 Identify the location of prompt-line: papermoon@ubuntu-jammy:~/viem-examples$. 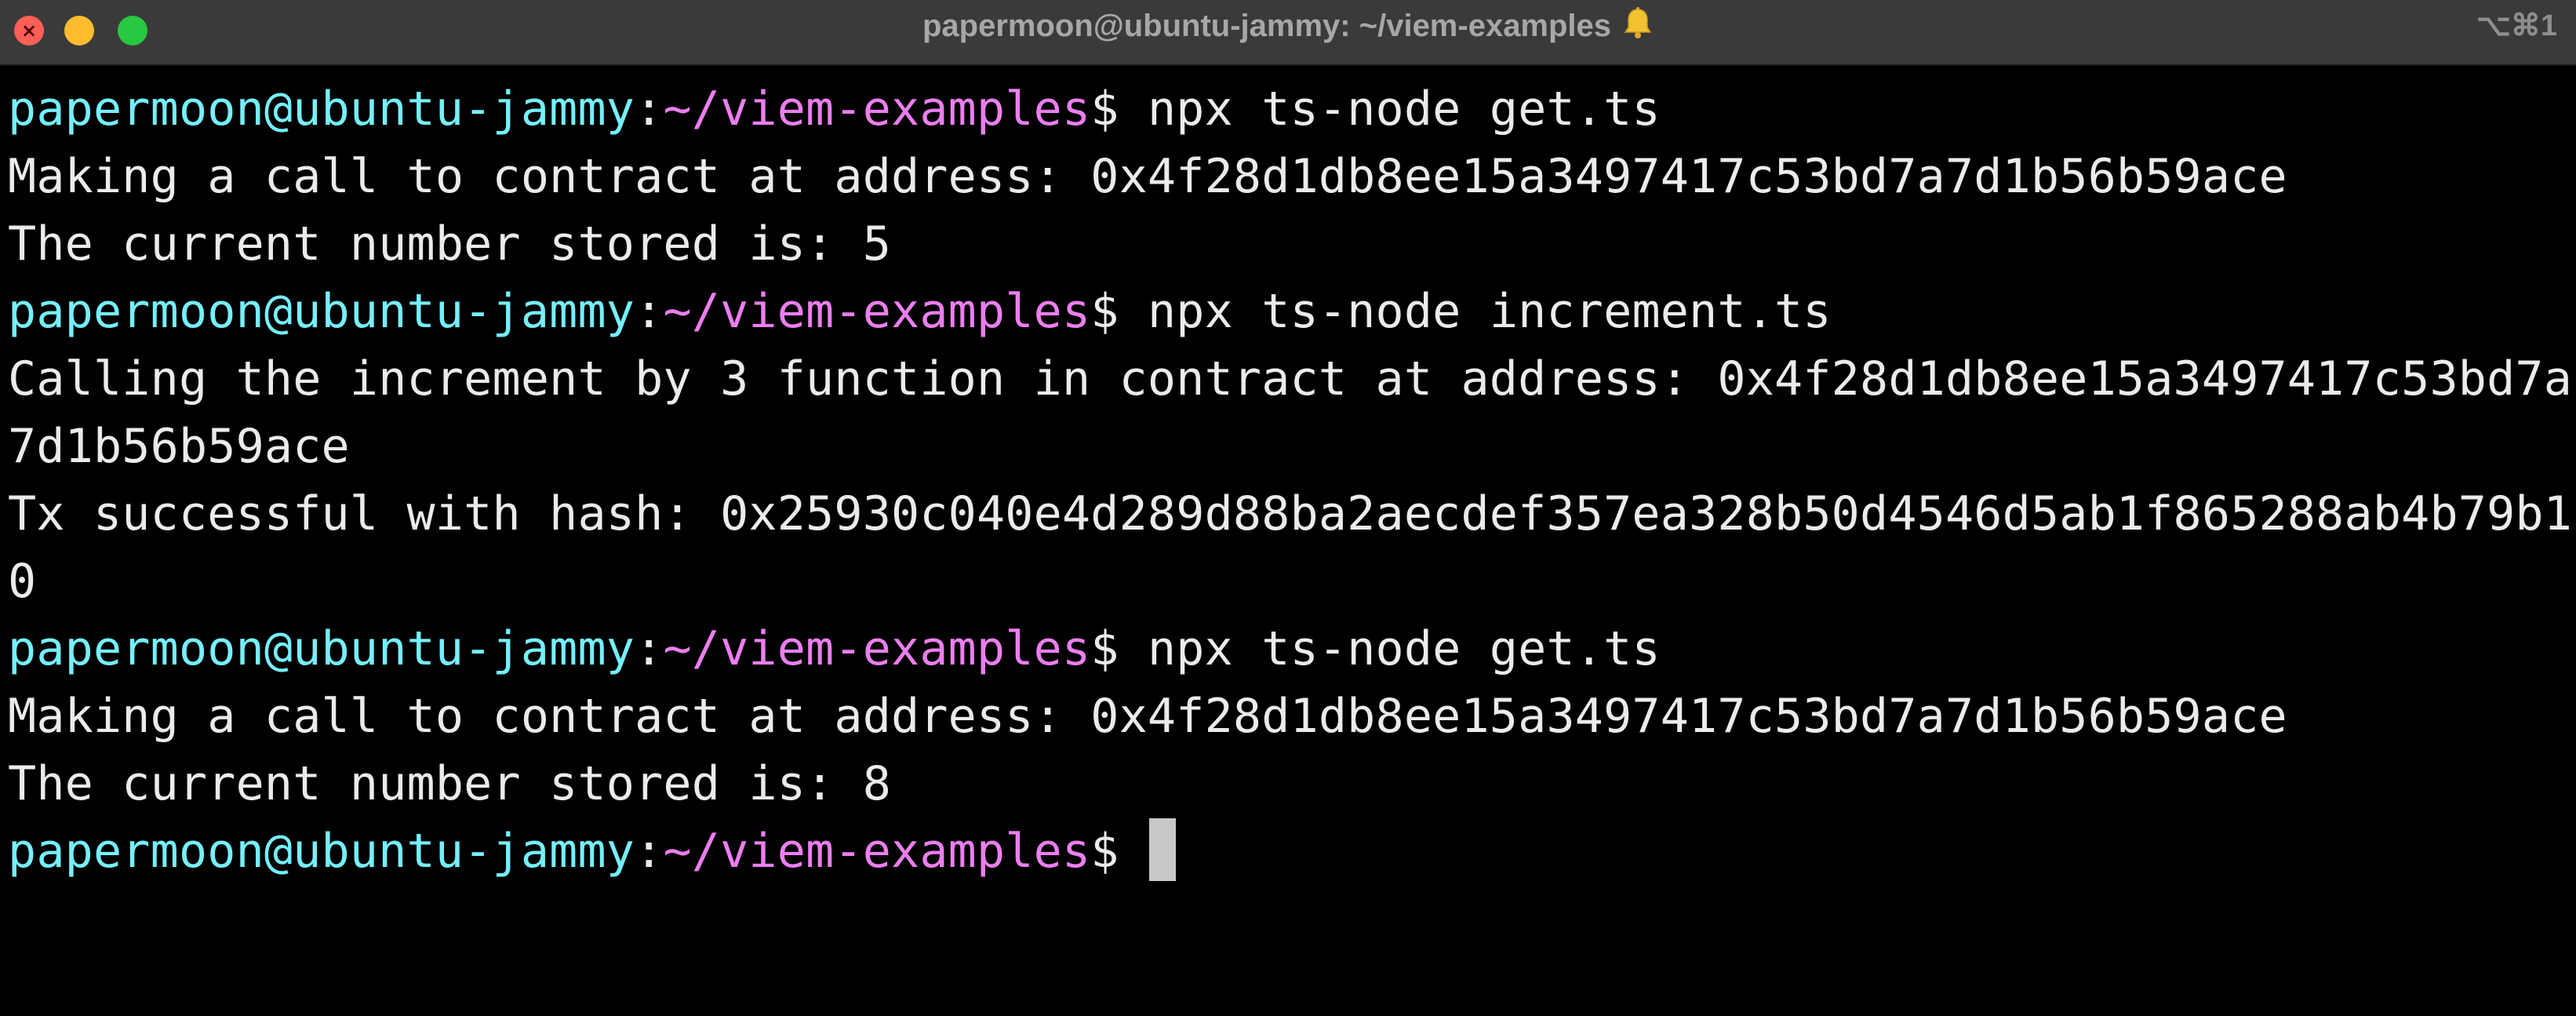
(592, 851).